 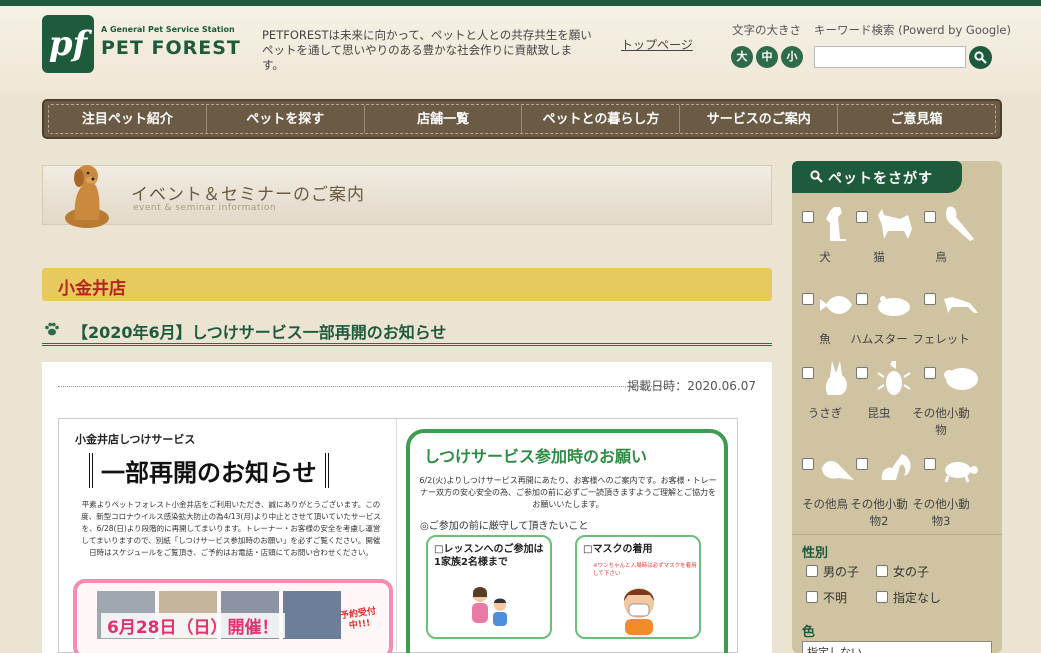 I want to click on pet-ferret-checkbox, so click(x=930, y=299).